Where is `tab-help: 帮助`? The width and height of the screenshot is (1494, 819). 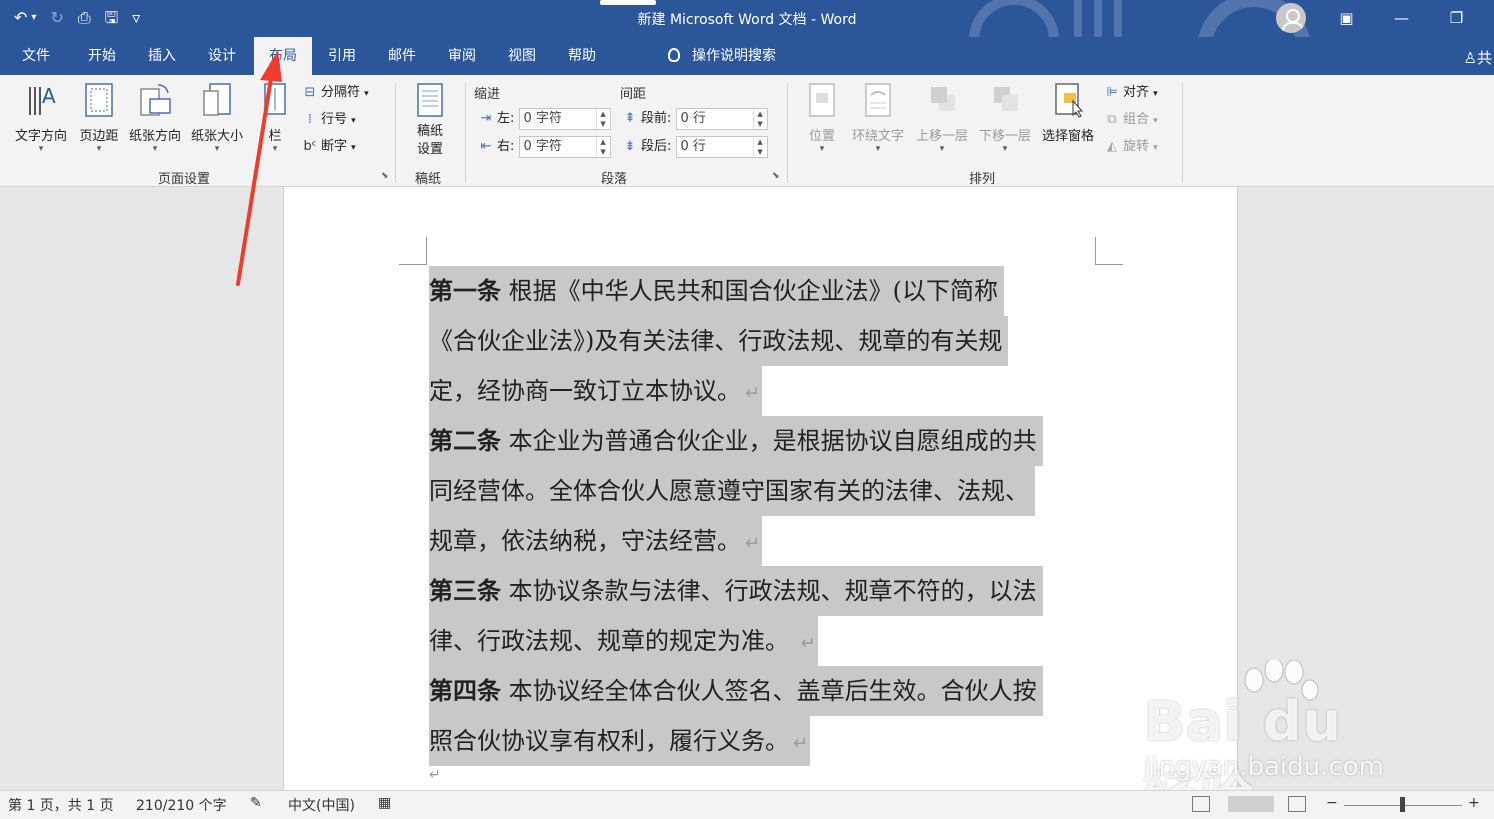 tab-help: 帮助 is located at coordinates (582, 56).